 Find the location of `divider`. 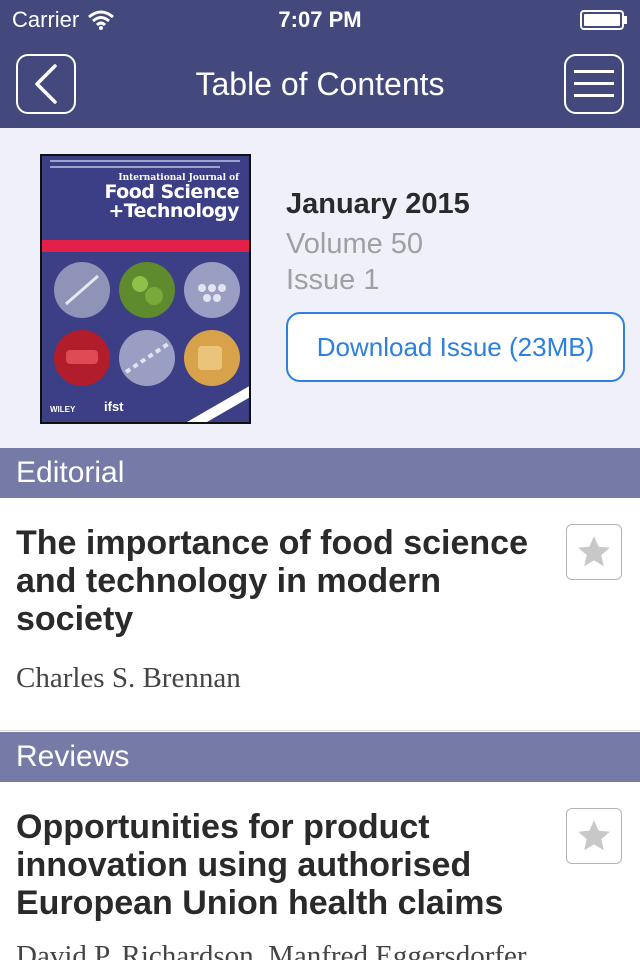

divider is located at coordinates (320, 730).